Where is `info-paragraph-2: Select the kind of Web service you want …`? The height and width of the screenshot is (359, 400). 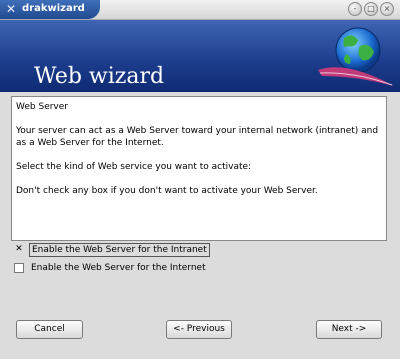 info-paragraph-2: Select the kind of Web service you want … is located at coordinates (134, 167).